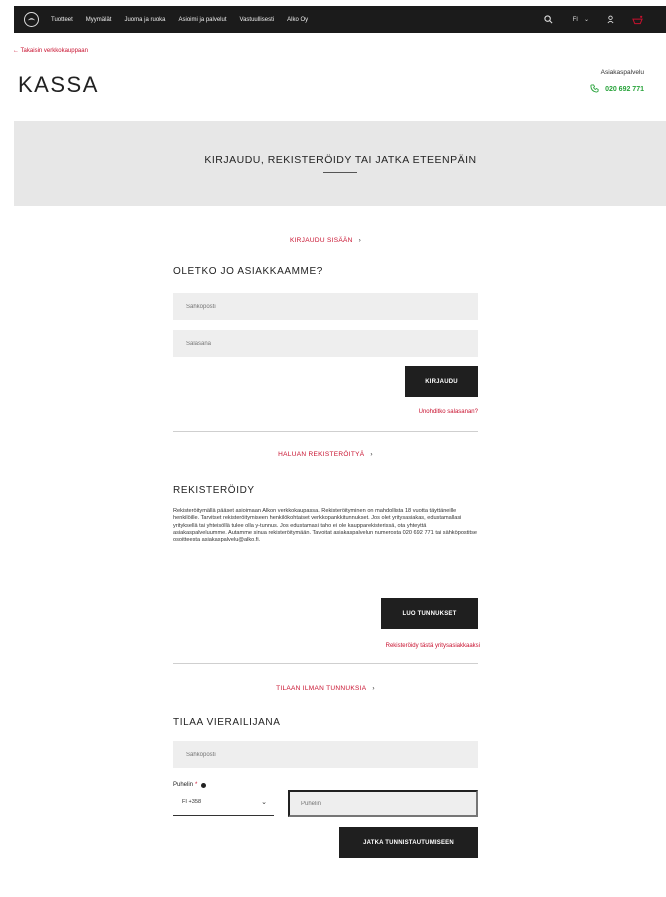 The width and height of the screenshot is (666, 897). Describe the element at coordinates (99, 20) in the screenshot. I see `nav-item-stores: Myymälät` at that location.